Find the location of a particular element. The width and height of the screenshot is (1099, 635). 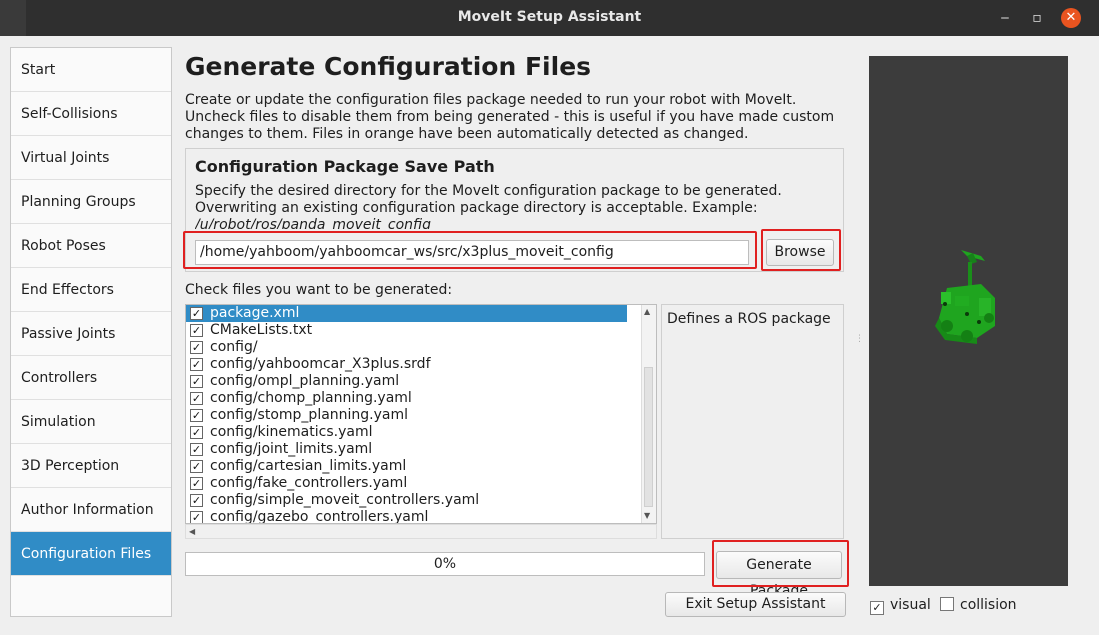

exit-button: Exit Setup Assistant is located at coordinates (755, 604).